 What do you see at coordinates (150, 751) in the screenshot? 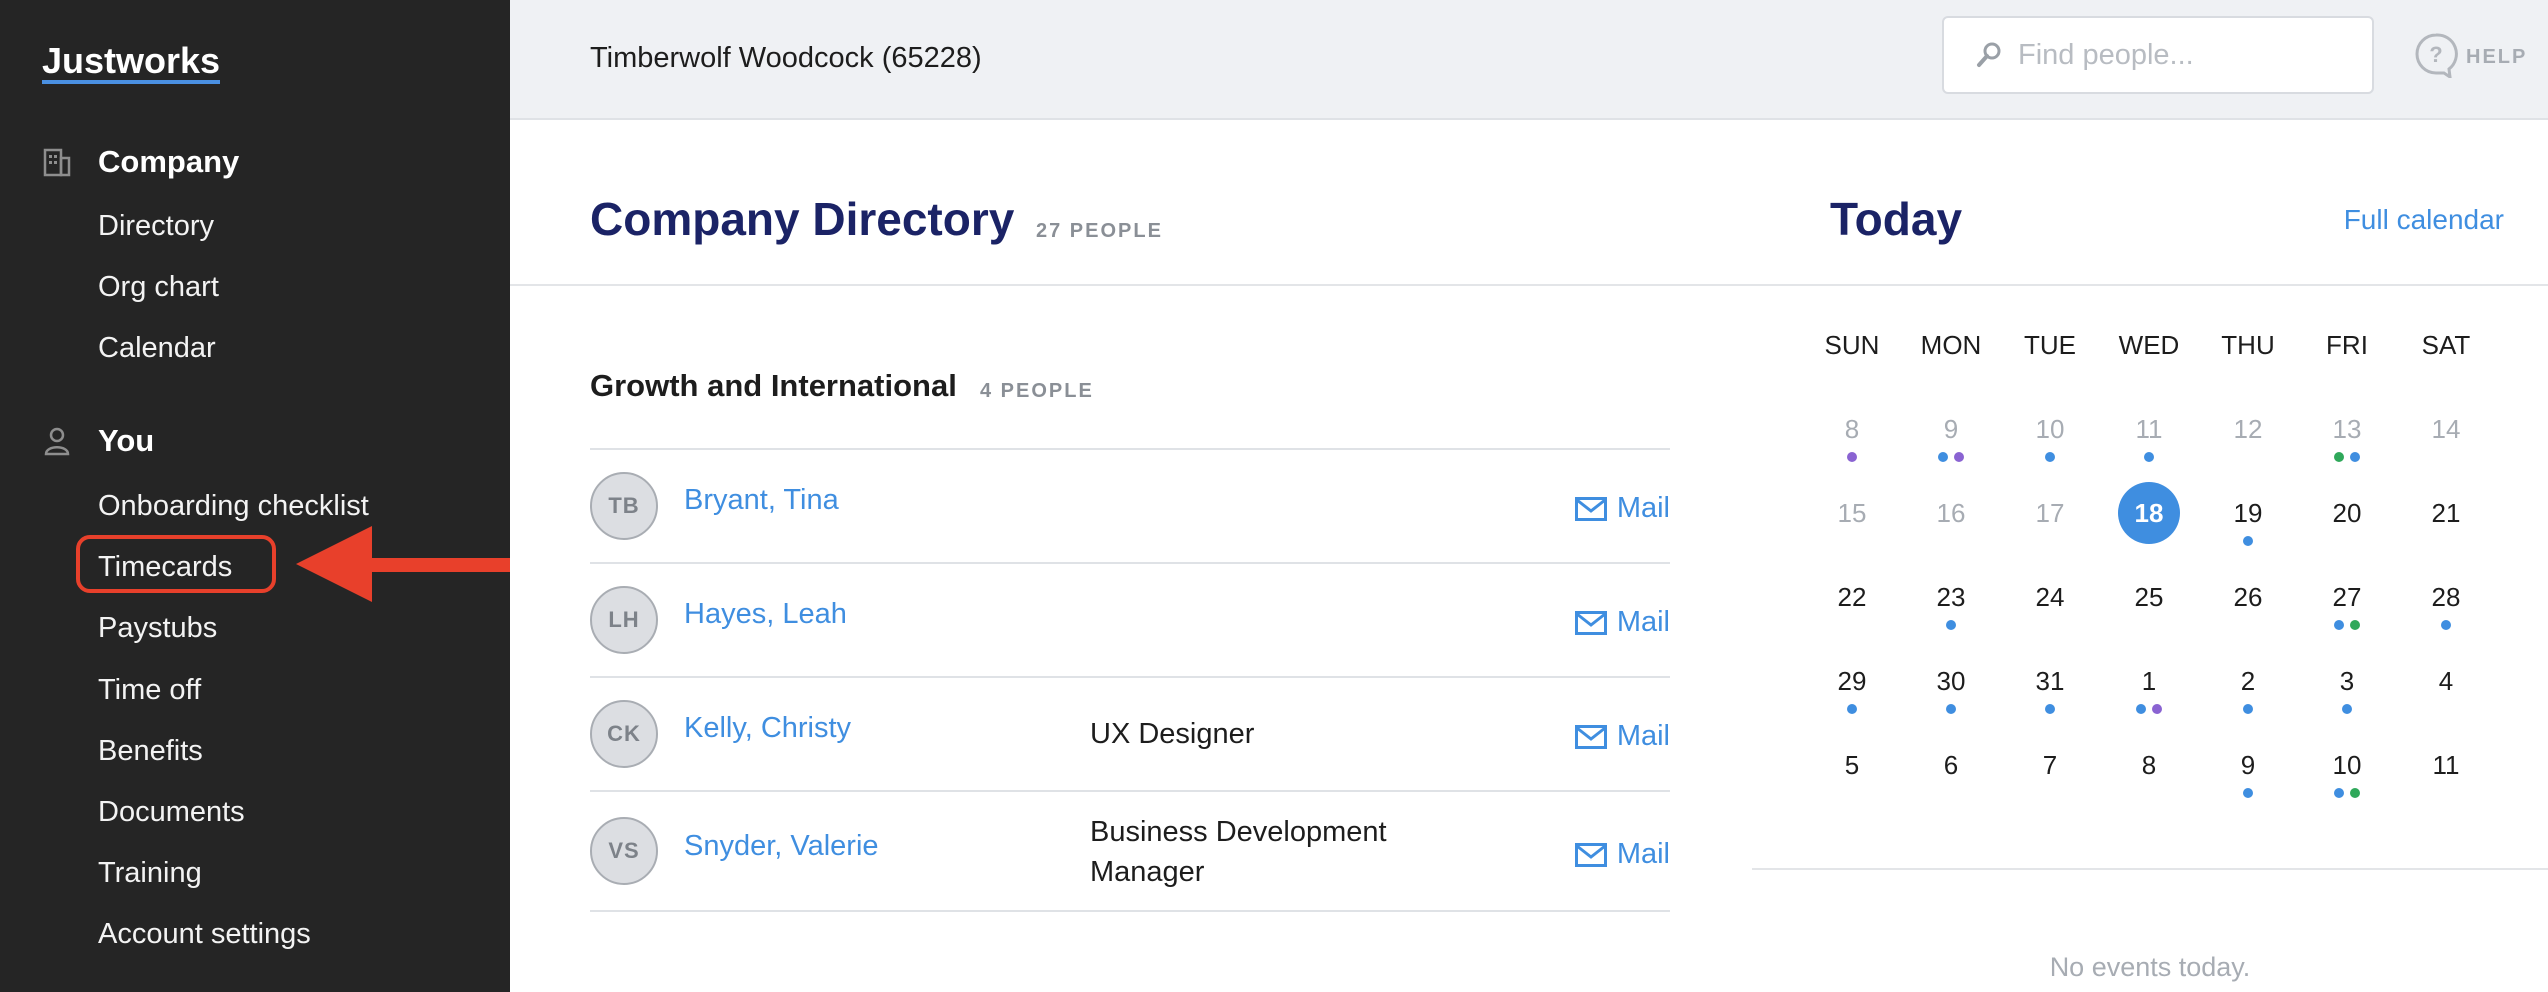
I see `sidebar-item-benefits: Benefits` at bounding box center [150, 751].